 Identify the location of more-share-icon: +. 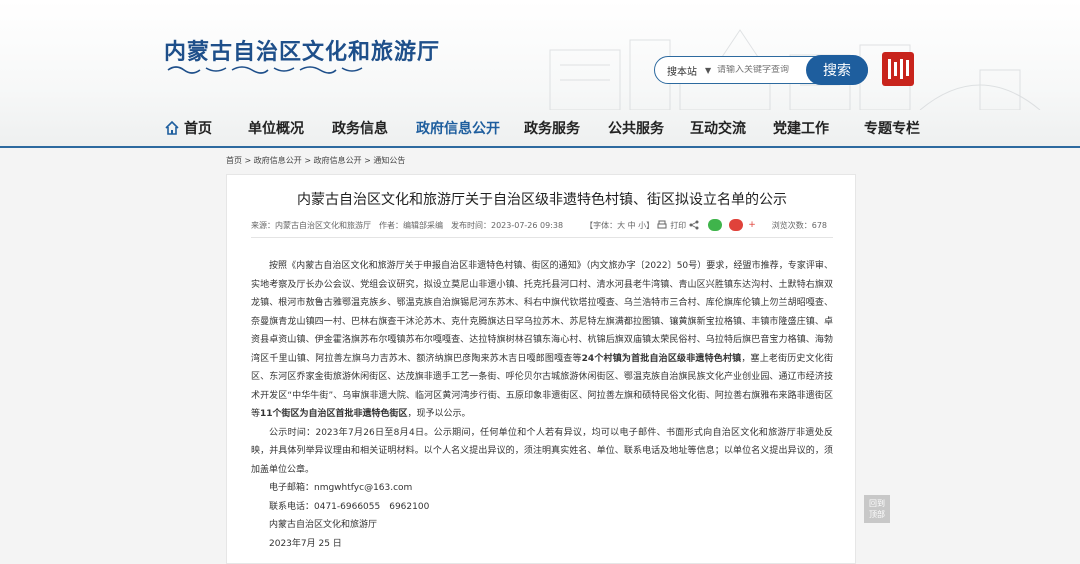
(752, 225).